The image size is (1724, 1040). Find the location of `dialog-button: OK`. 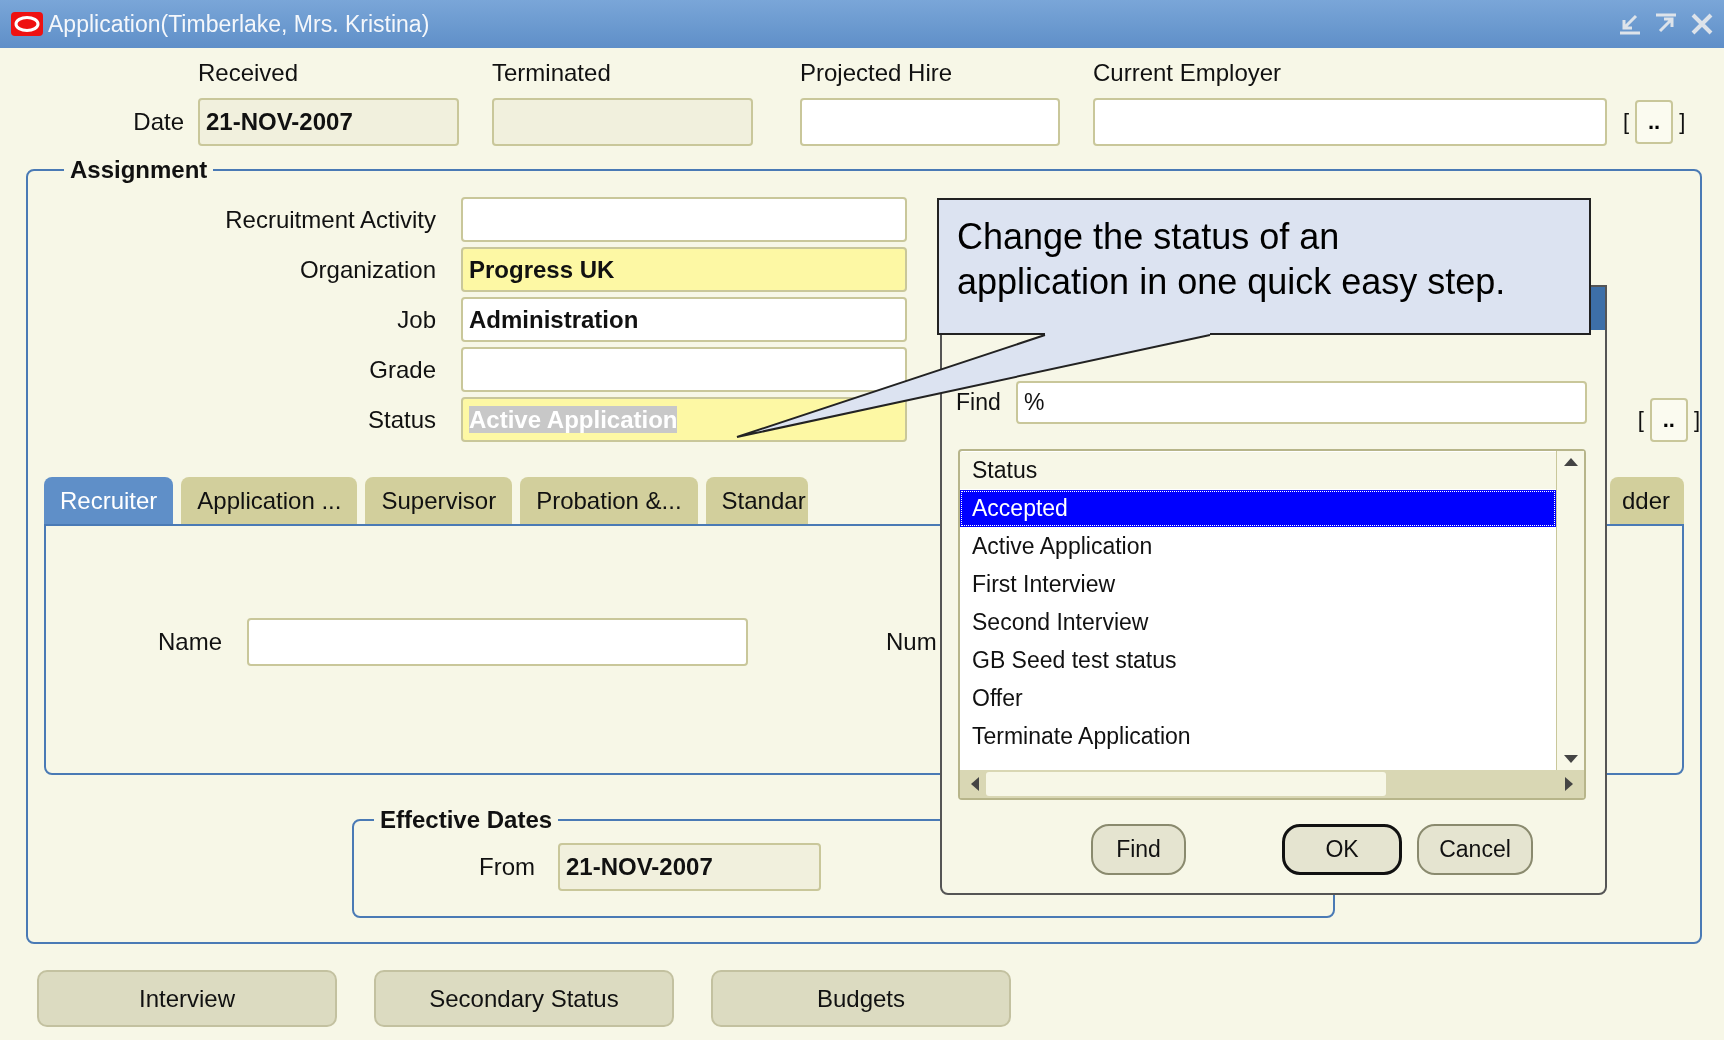

dialog-button: OK is located at coordinates (1342, 849).